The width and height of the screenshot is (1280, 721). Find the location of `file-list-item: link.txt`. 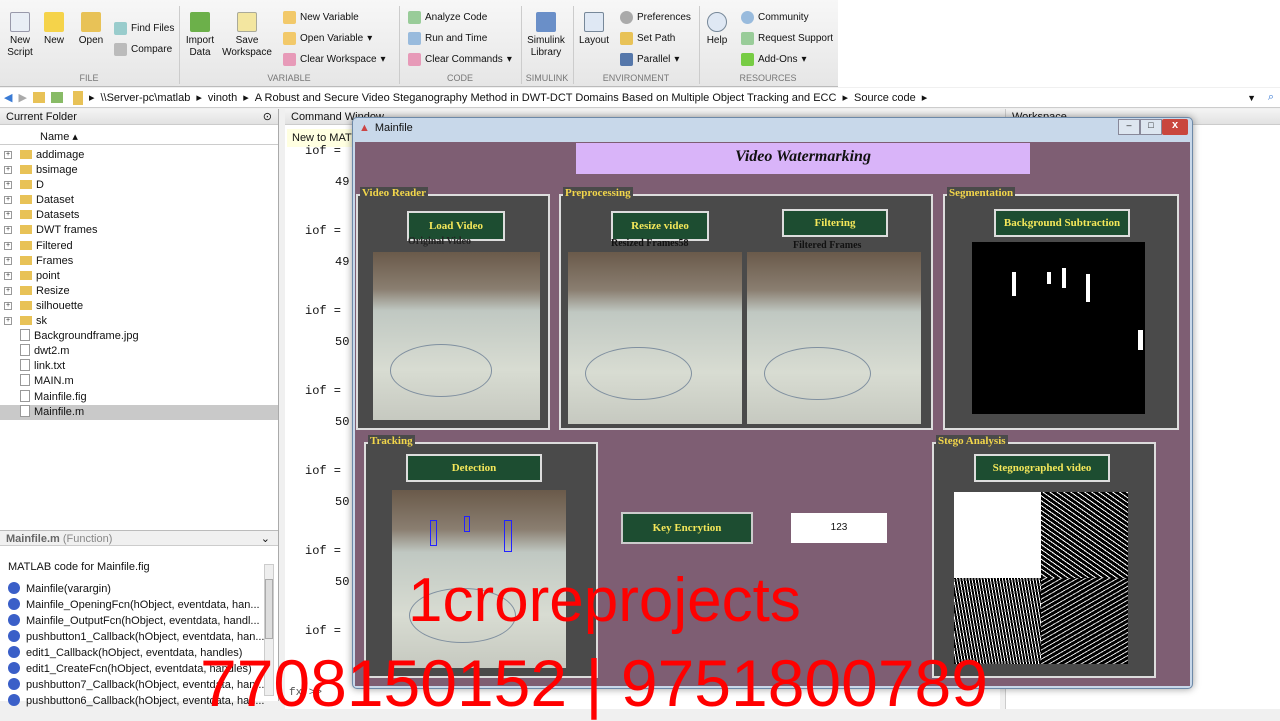

file-list-item: link.txt is located at coordinates (139, 366).